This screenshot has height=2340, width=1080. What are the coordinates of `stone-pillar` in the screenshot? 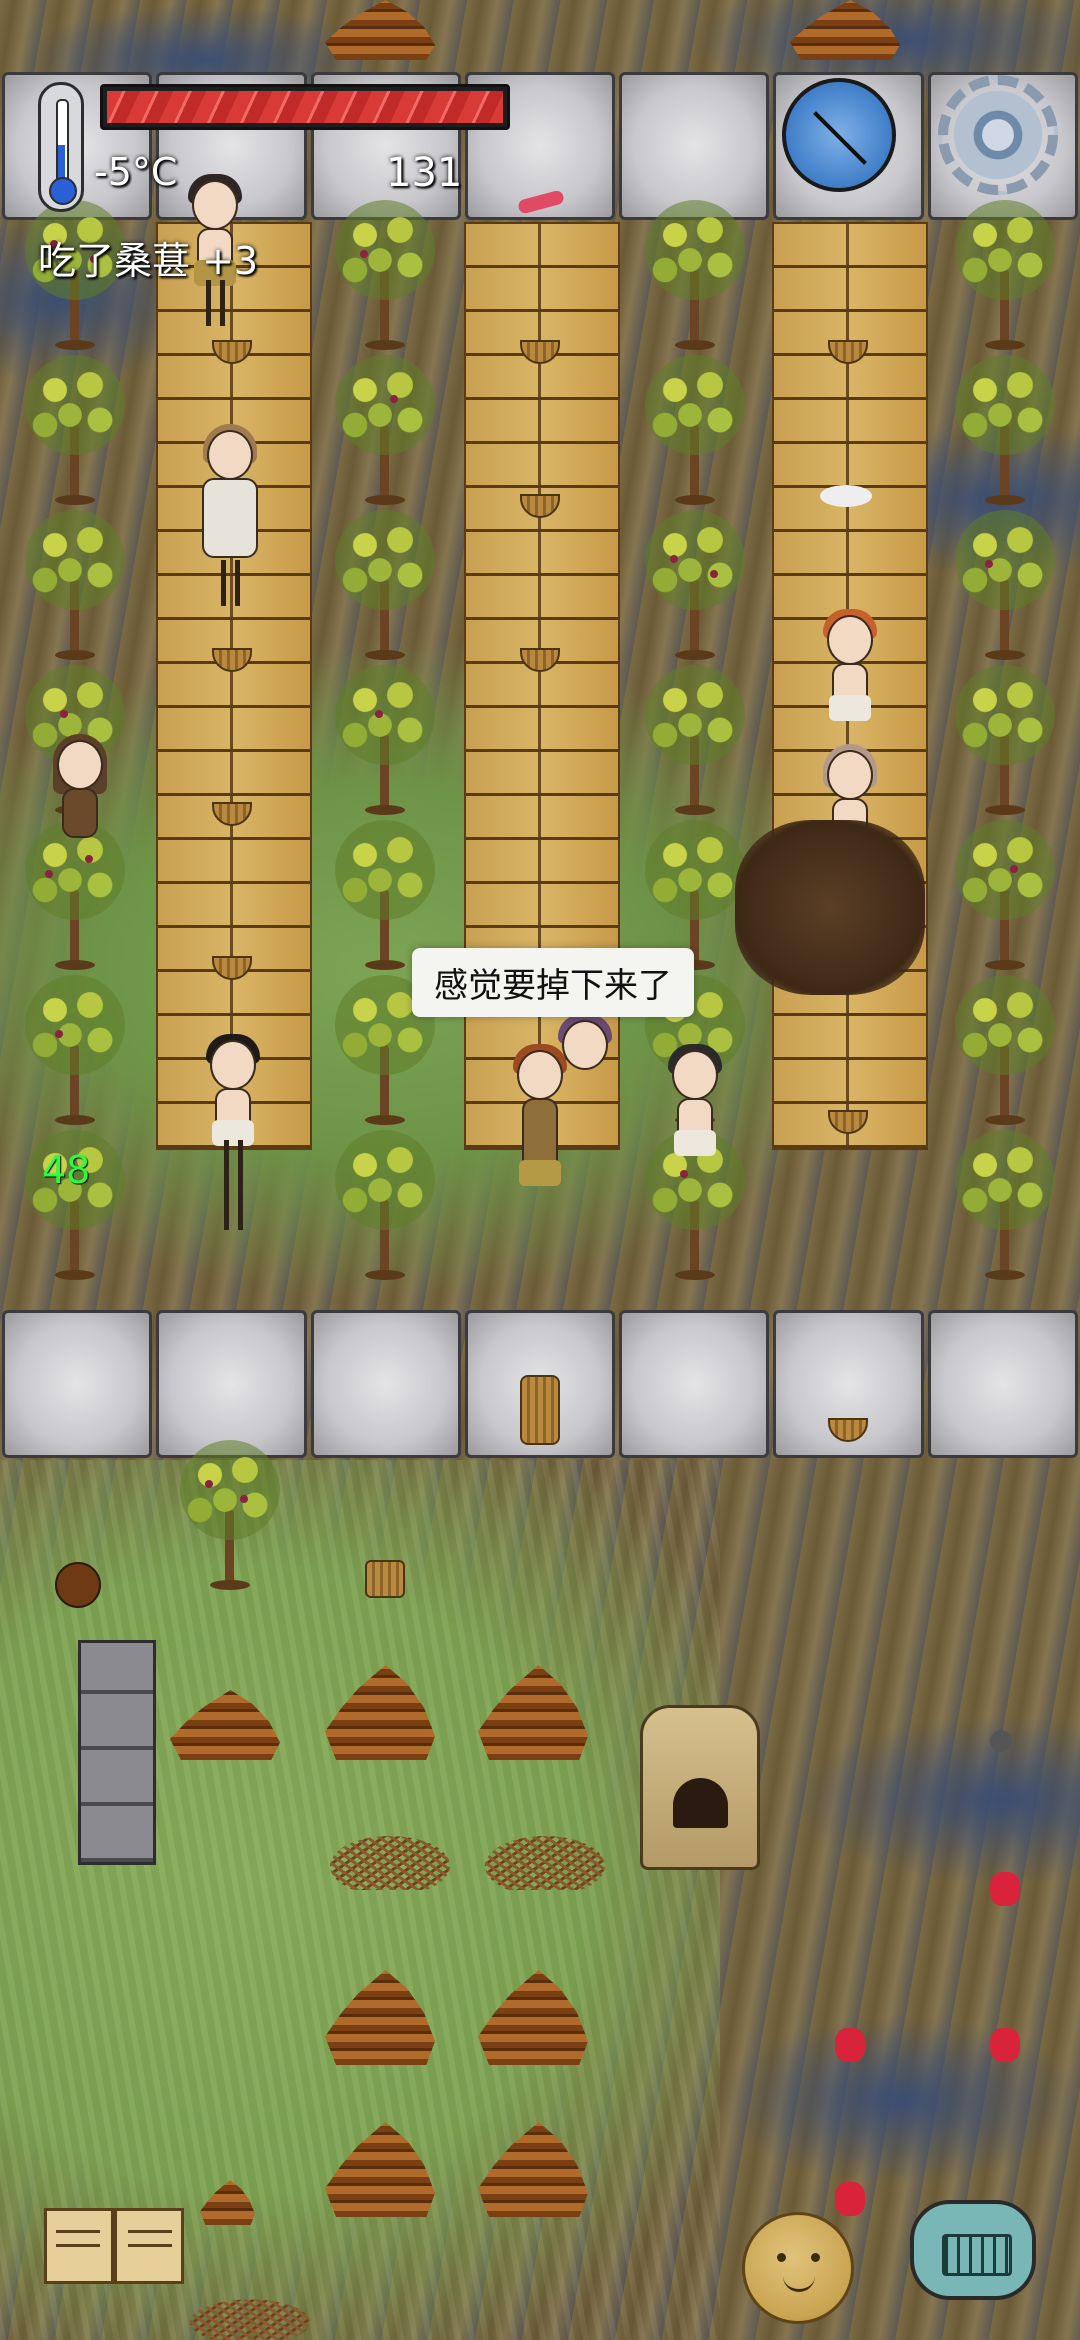 It's located at (117, 1752).